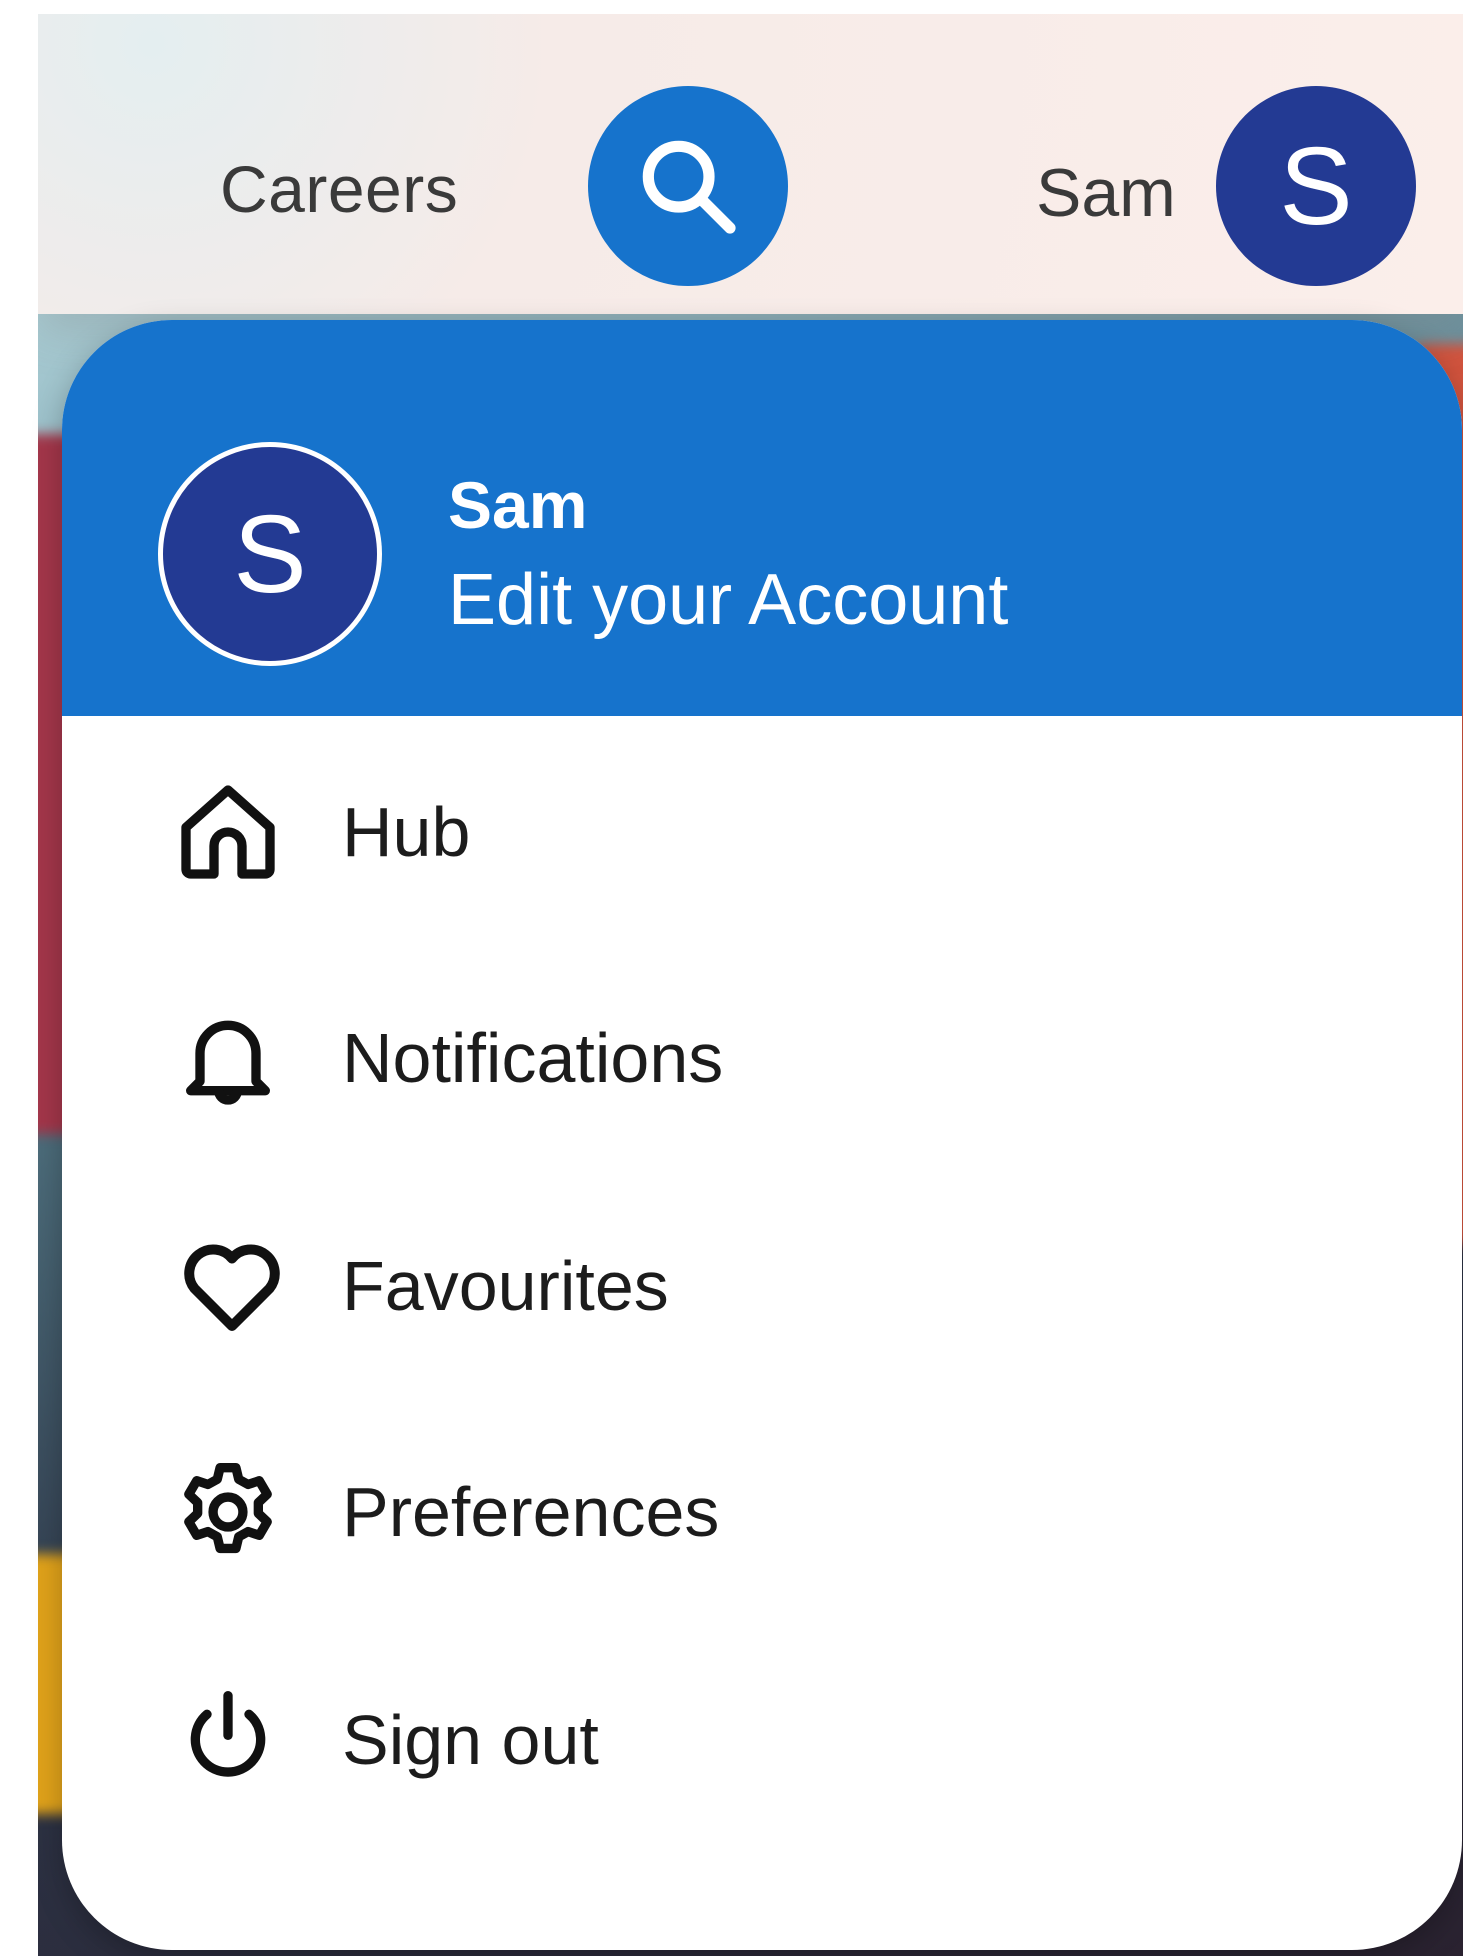 The height and width of the screenshot is (1956, 1463). I want to click on menu-item-hub: Hub, so click(772, 832).